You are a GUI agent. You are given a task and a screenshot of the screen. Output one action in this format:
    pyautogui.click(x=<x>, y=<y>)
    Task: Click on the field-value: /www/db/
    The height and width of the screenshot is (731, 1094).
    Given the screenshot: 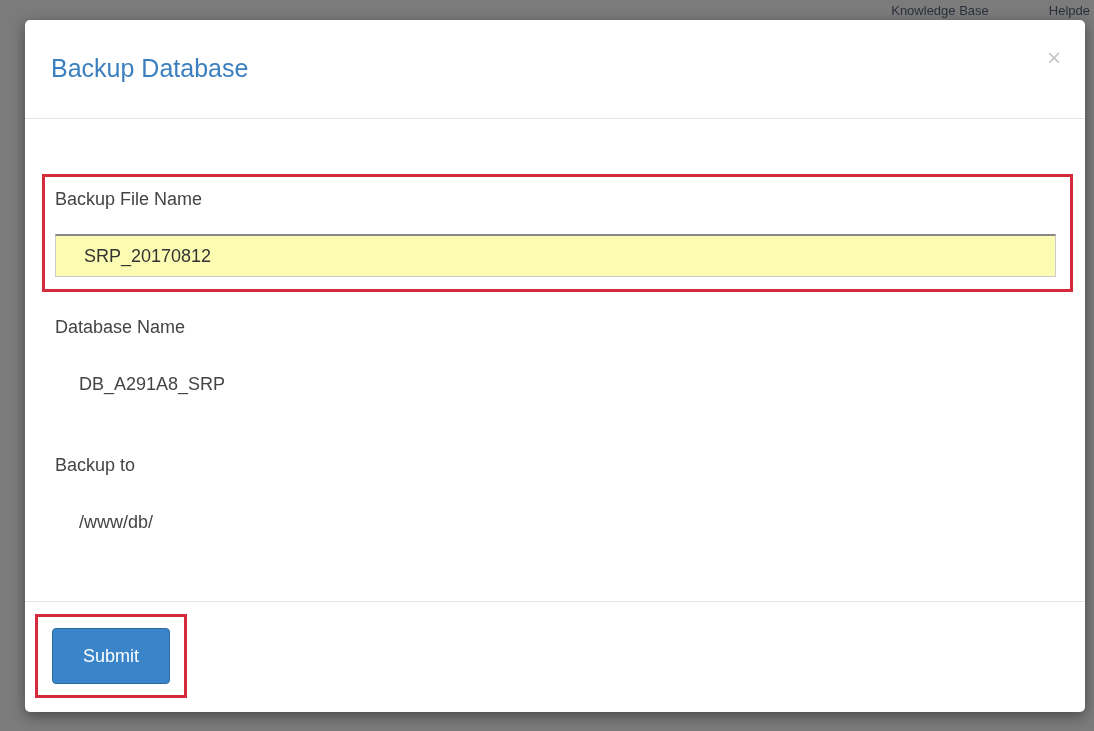 What is the action you would take?
    pyautogui.click(x=117, y=522)
    